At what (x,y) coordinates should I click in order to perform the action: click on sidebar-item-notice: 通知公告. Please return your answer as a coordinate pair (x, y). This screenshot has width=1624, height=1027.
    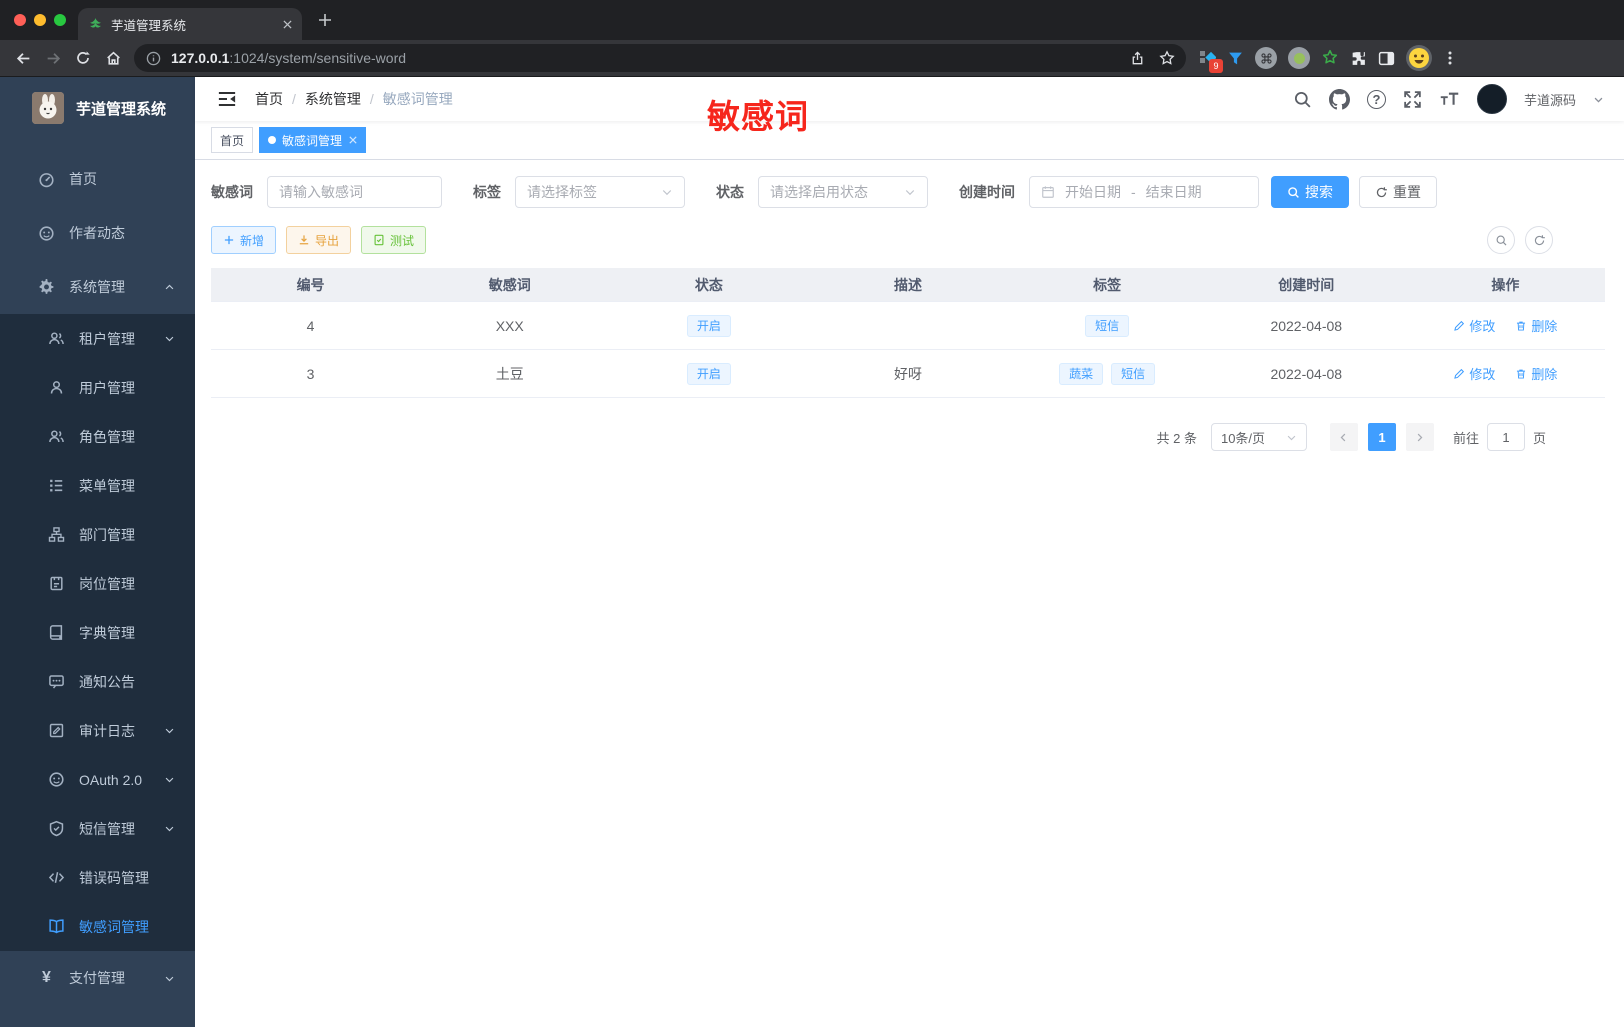
    Looking at the image, I should click on (97, 681).